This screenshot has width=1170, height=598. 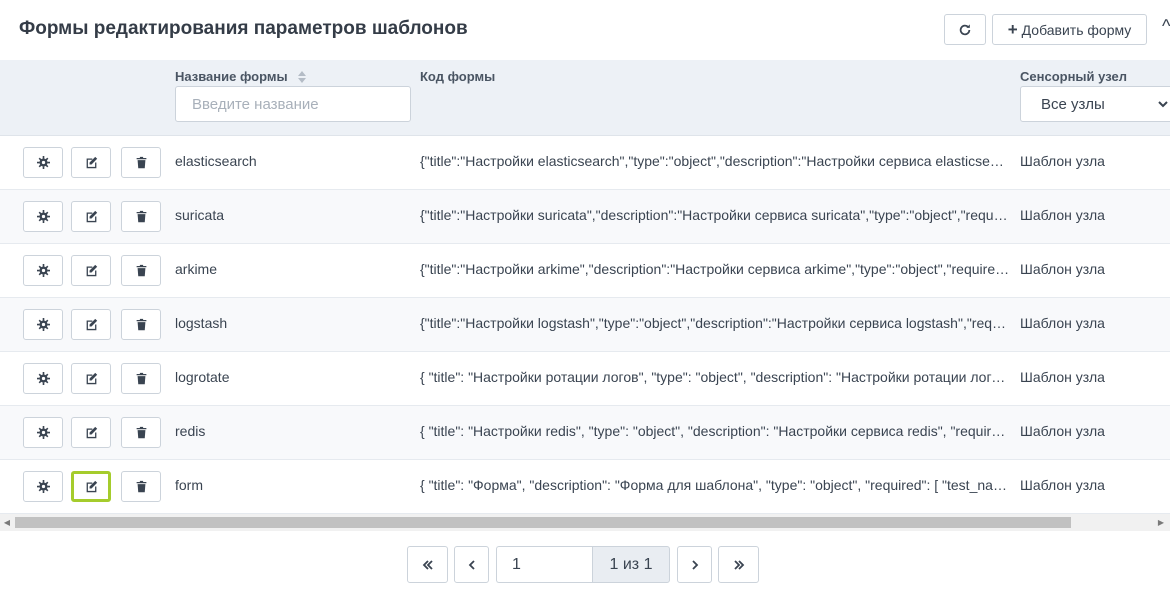 I want to click on form-name-cell: suricata, so click(x=200, y=215).